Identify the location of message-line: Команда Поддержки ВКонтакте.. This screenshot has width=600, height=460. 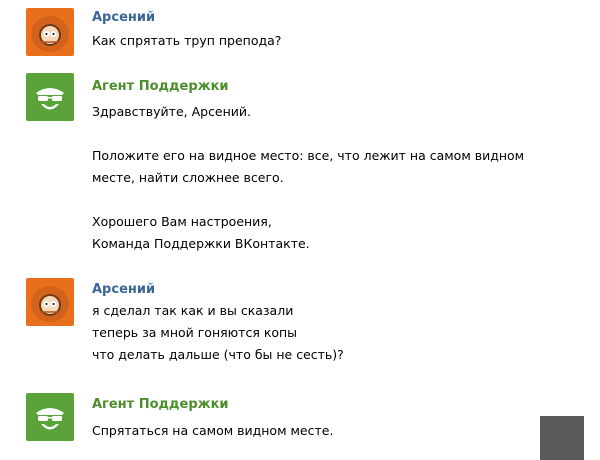
(201, 243).